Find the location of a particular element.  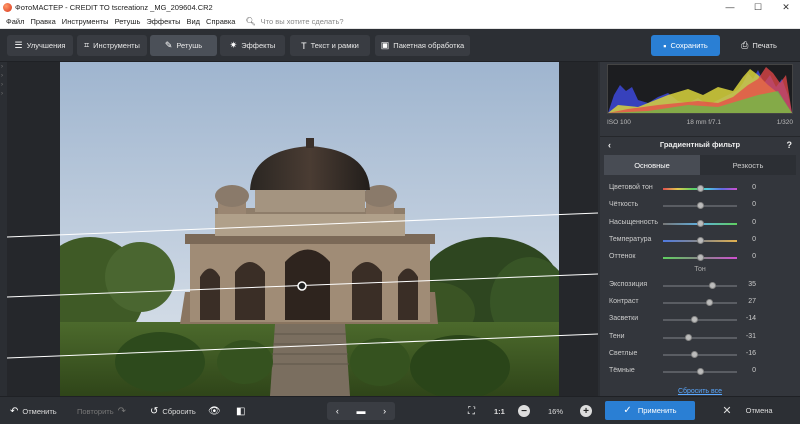

slider-label: Насыщенность is located at coordinates (634, 222).